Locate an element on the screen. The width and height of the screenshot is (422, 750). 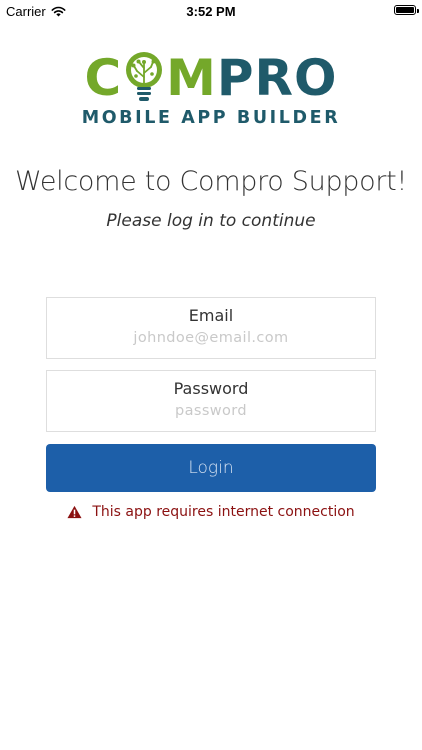
connection-error: This app requires internet connection is located at coordinates (211, 512).